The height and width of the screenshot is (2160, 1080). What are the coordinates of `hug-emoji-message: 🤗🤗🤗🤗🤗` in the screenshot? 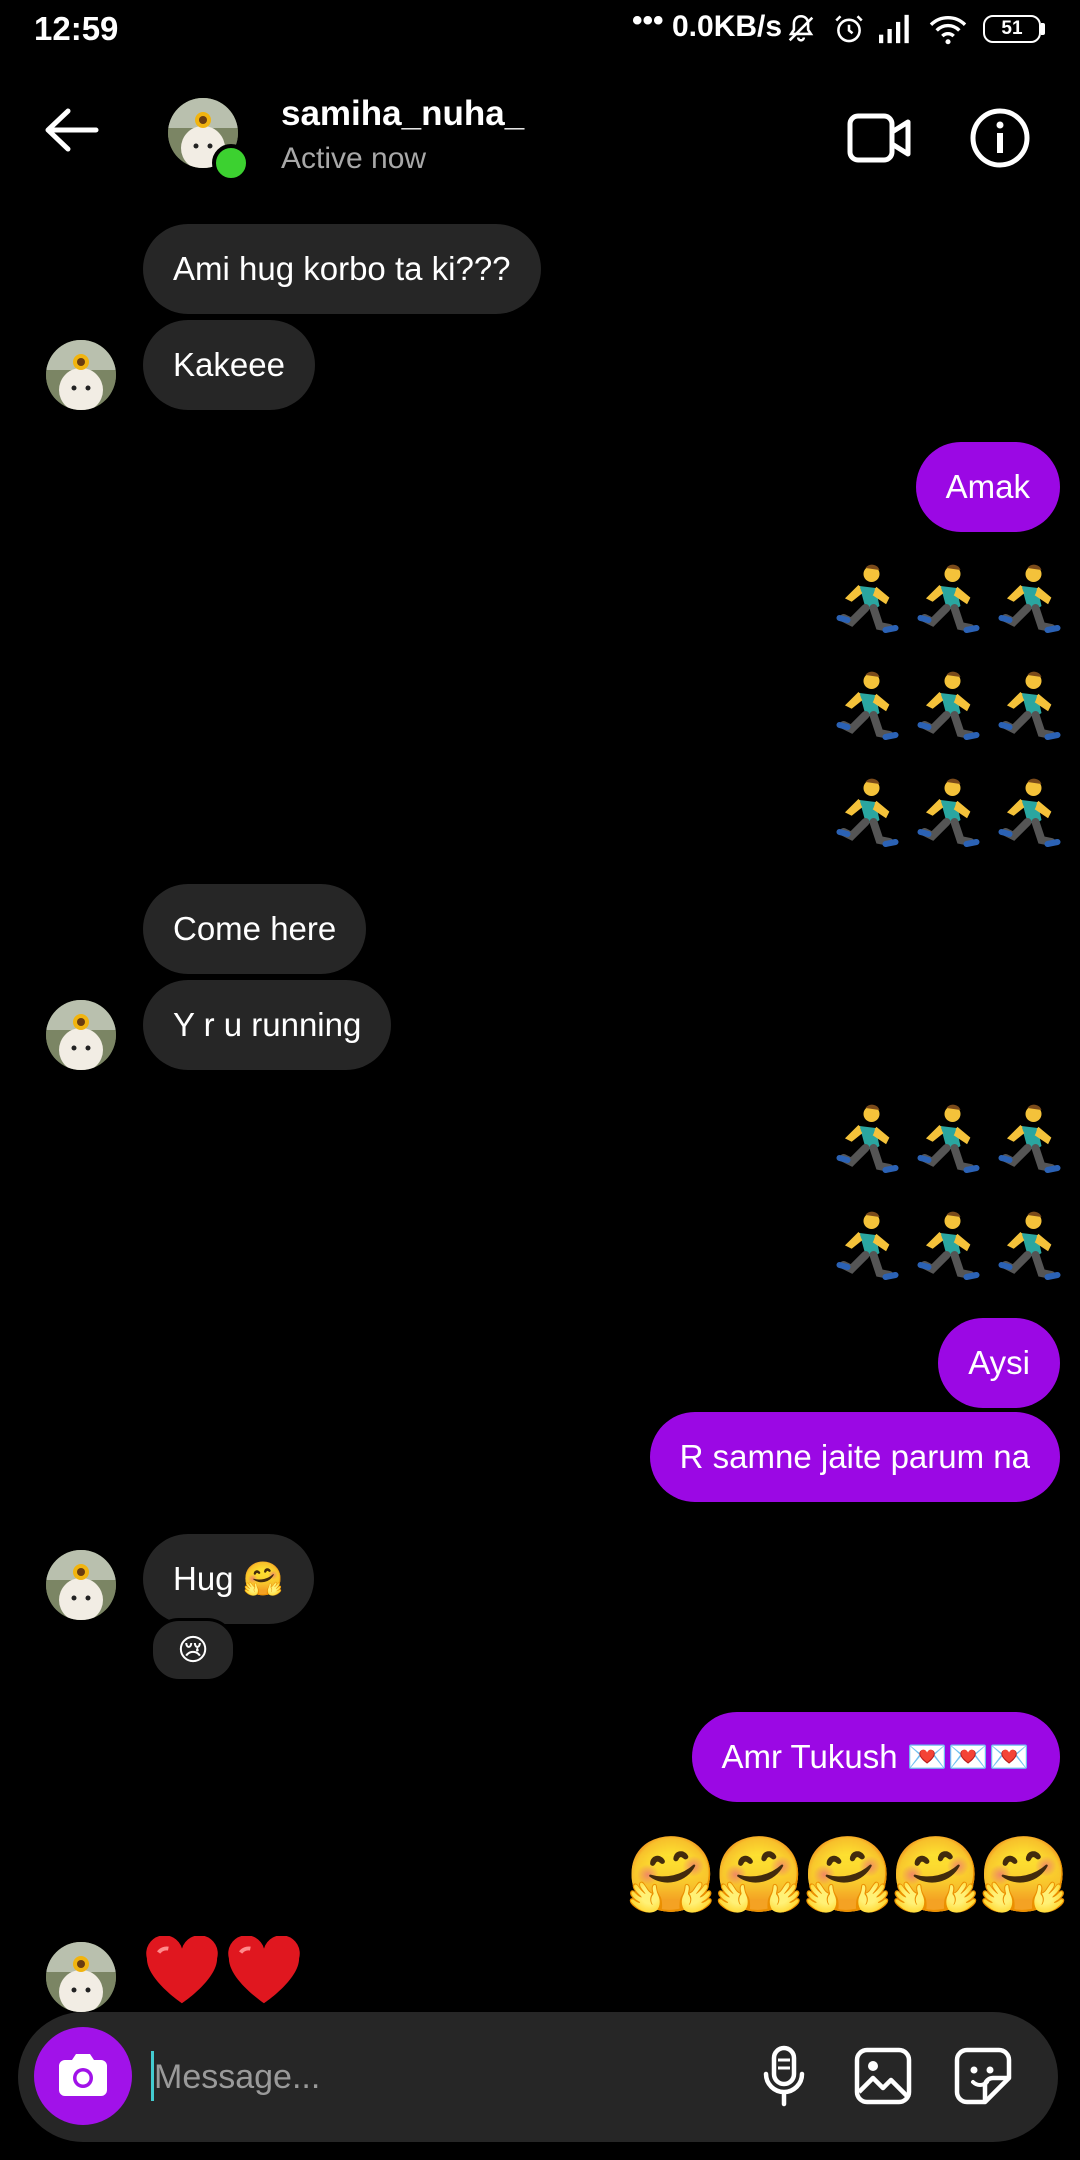 It's located at (847, 1875).